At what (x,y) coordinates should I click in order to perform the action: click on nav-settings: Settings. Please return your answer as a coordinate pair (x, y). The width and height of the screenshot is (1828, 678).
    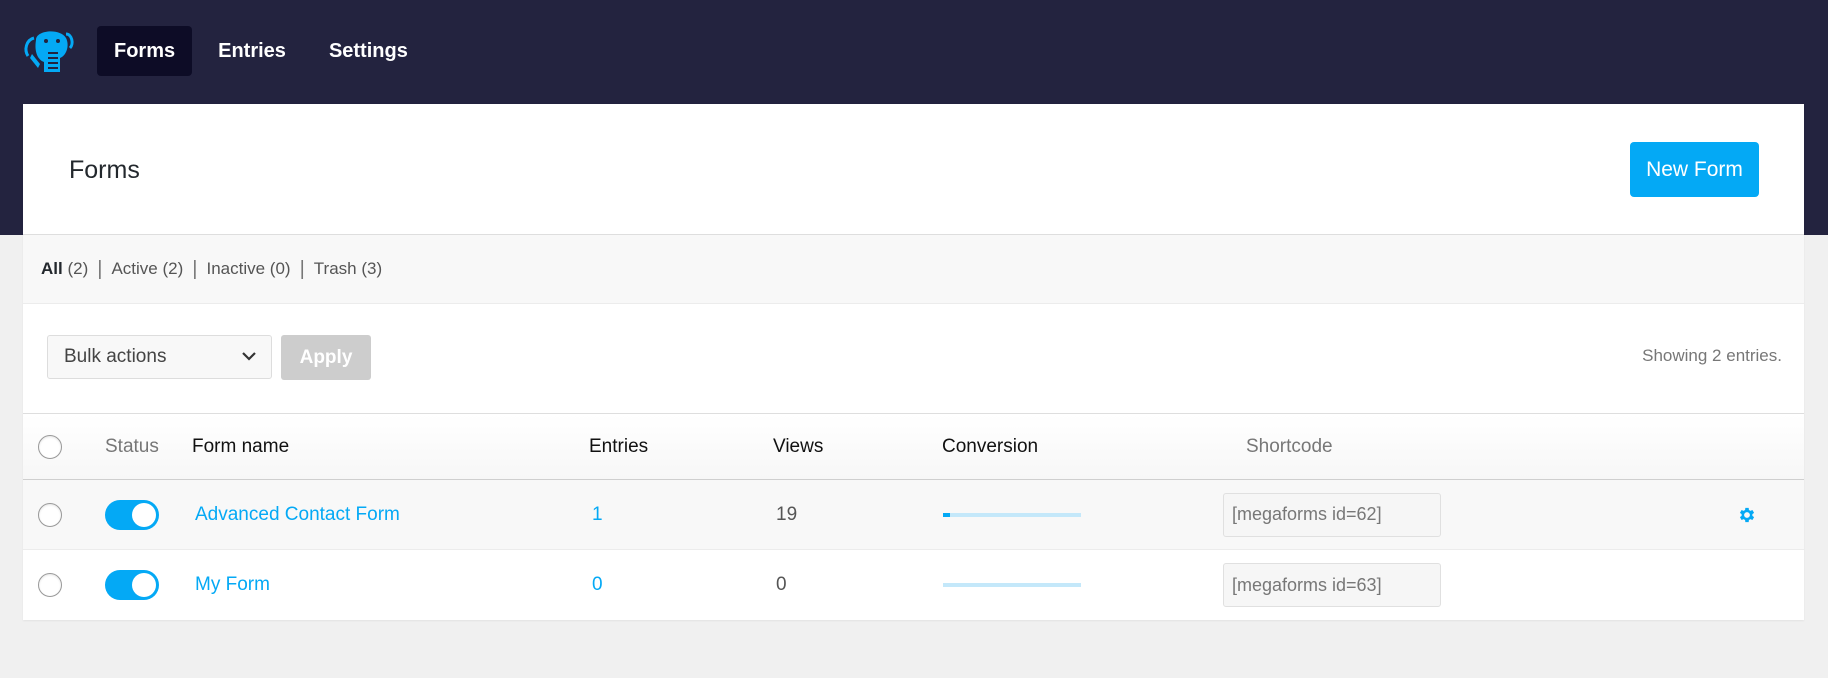
    Looking at the image, I should click on (368, 51).